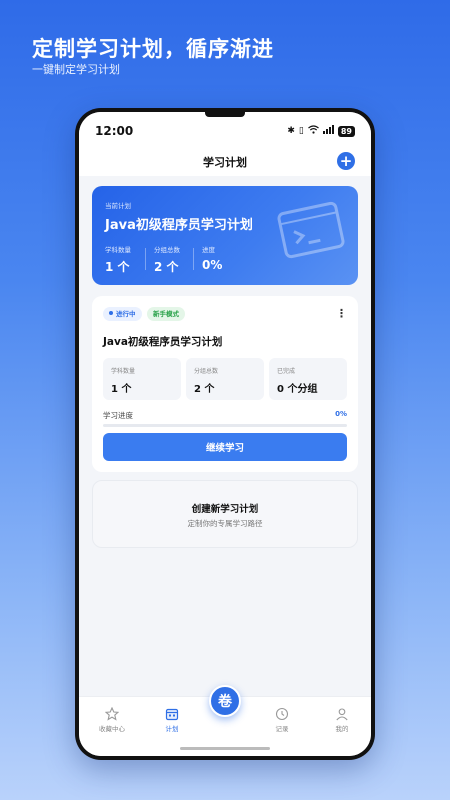 The height and width of the screenshot is (800, 450). I want to click on hero-stat-value: 2 个, so click(166, 267).